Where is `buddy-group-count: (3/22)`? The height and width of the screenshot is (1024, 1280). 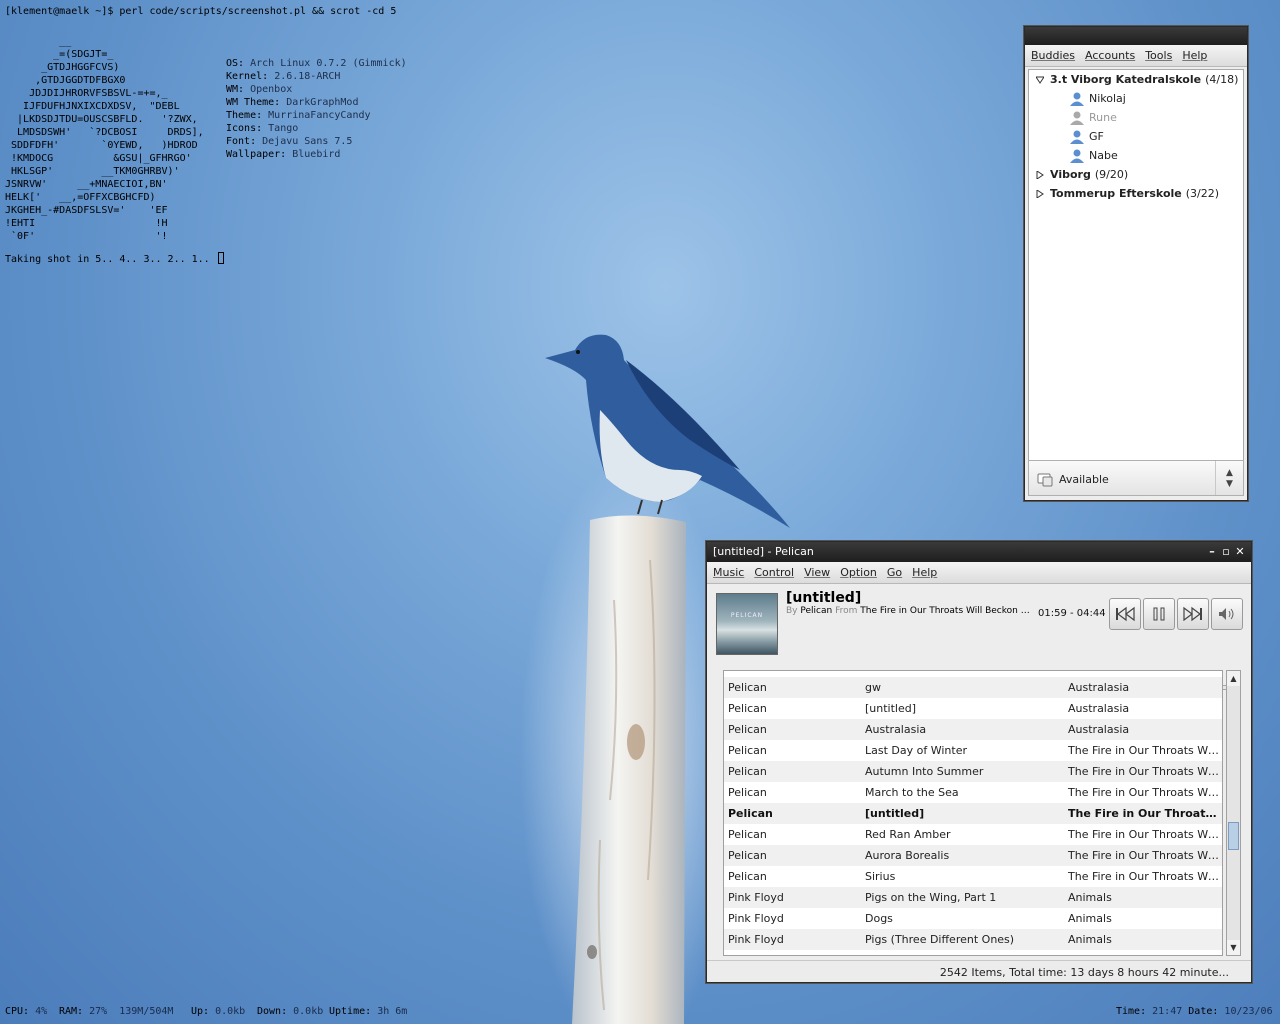 buddy-group-count: (3/22) is located at coordinates (1202, 193).